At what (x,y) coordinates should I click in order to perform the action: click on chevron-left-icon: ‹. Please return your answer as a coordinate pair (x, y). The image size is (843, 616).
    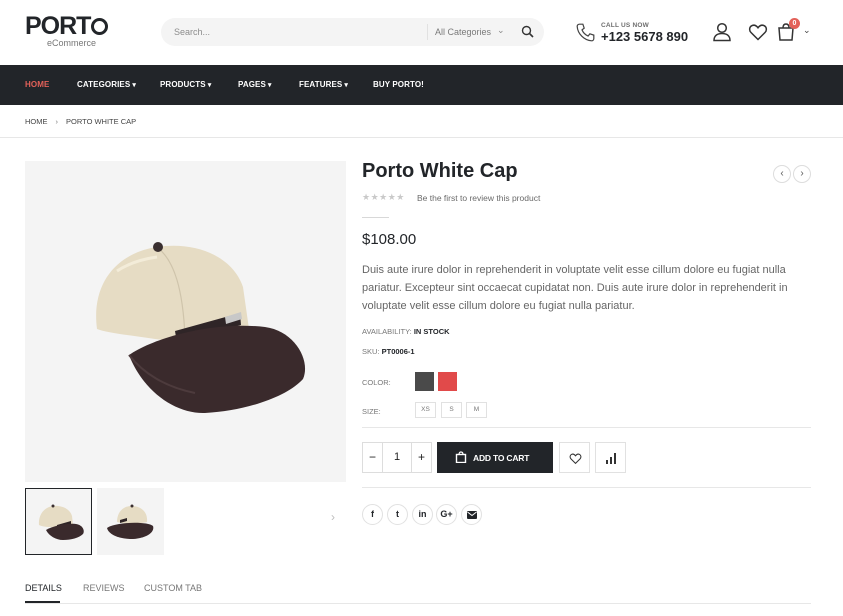
    Looking at the image, I should click on (782, 173).